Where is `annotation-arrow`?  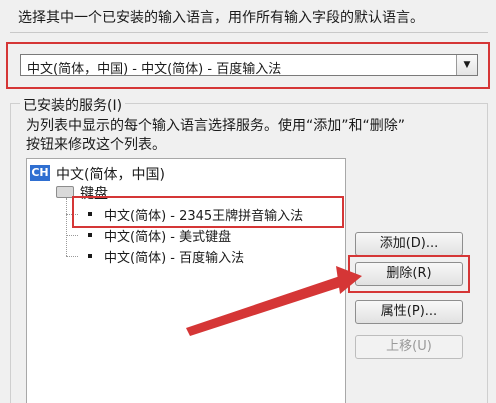
annotation-arrow is located at coordinates (274, 301).